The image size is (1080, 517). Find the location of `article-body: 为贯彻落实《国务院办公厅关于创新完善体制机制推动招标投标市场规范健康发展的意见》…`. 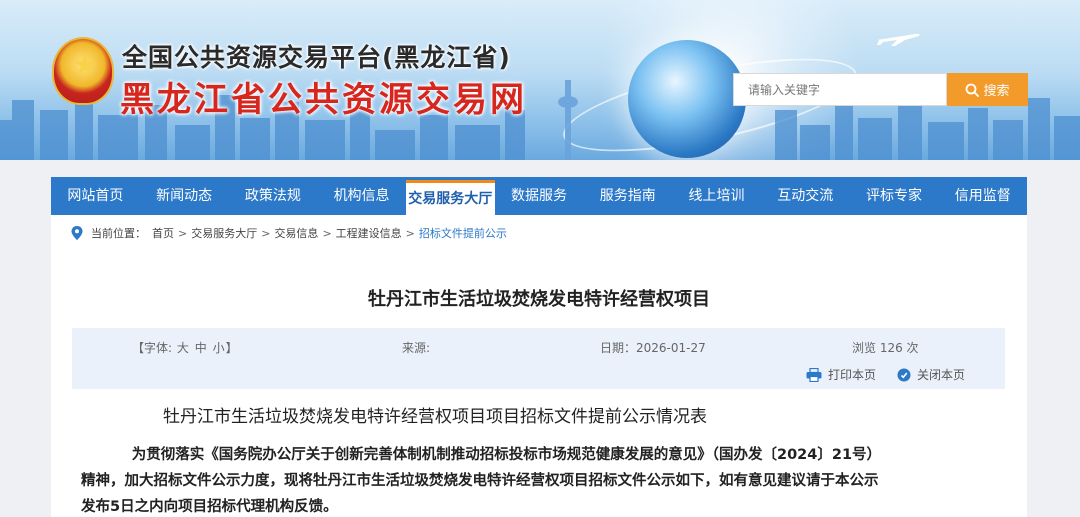

article-body: 为贯彻落实《国务院办公厅关于创新完善体制机制推动招标投标市场规范健康发展的意见》… is located at coordinates (481, 481).